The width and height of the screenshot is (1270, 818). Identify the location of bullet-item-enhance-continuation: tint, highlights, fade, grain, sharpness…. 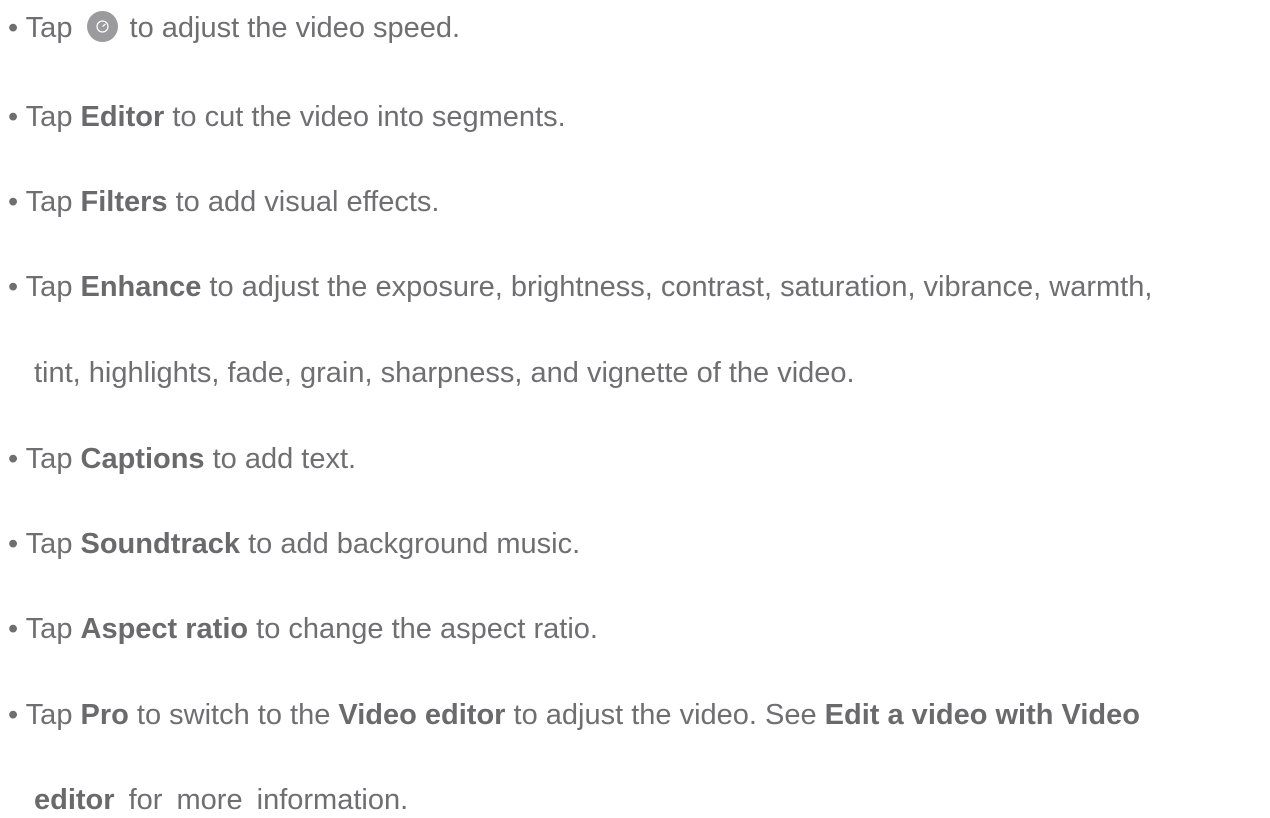
(444, 373).